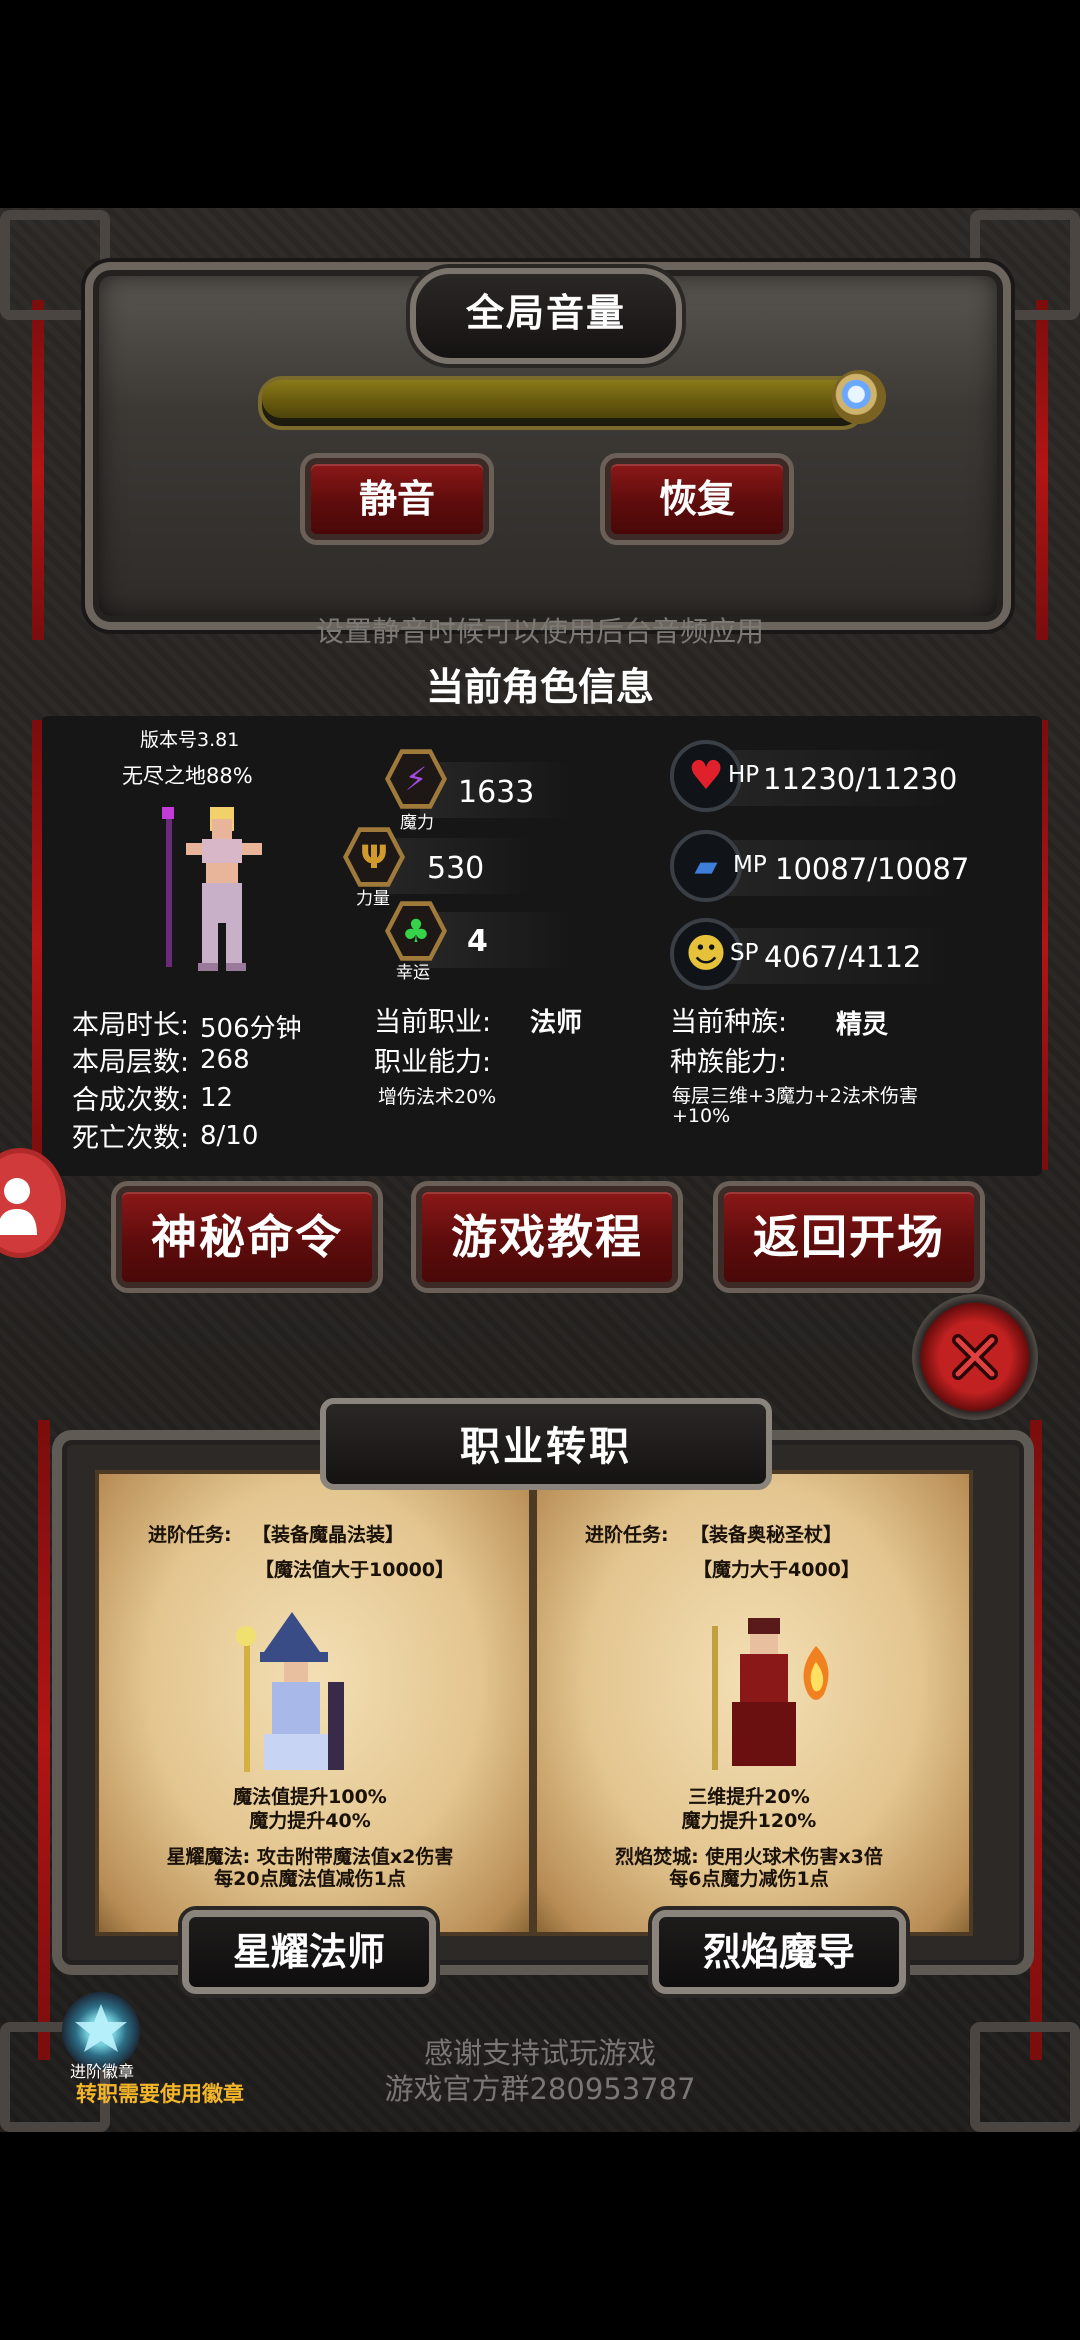 This screenshot has height=2340, width=1080. Describe the element at coordinates (437, 1097) in the screenshot. I see `job-ability-value: 增伤法术20%` at that location.